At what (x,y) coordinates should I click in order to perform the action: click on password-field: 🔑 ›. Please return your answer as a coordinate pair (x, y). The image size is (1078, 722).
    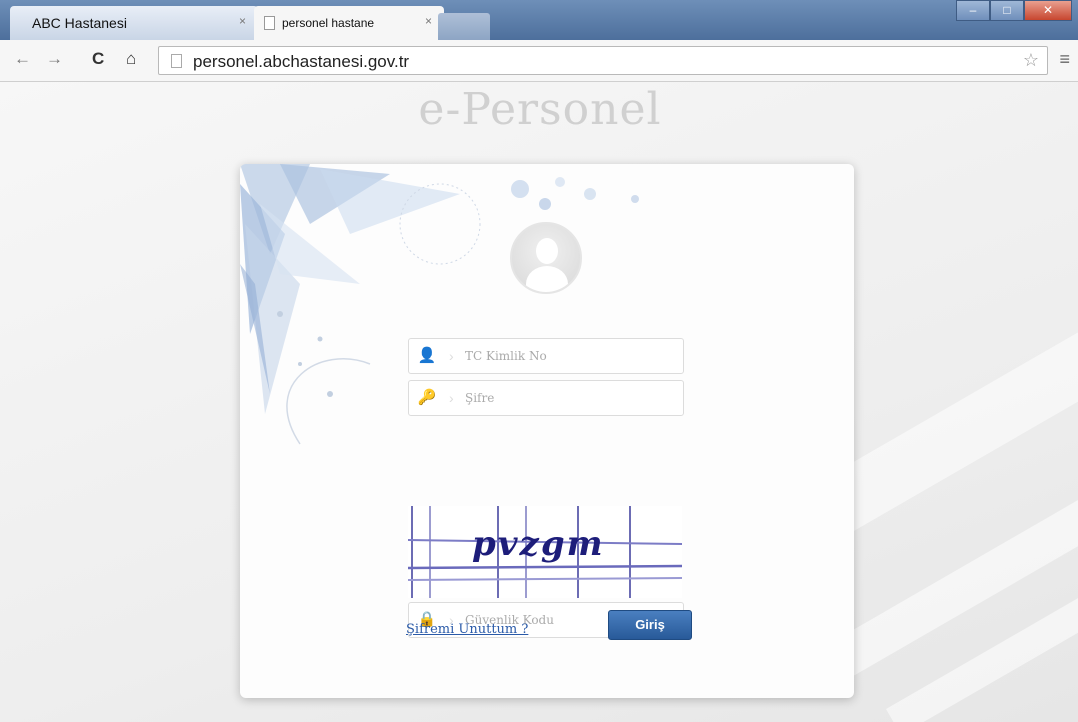
    Looking at the image, I should click on (546, 398).